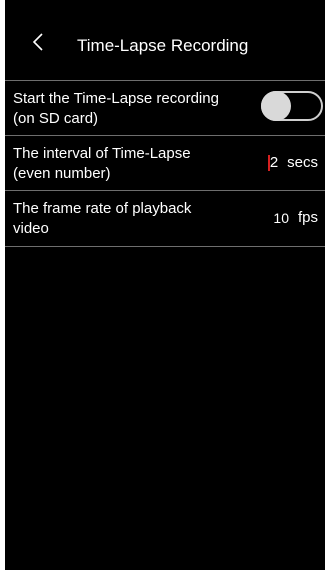 This screenshot has width=325, height=570. I want to click on interval-value: 2, so click(274, 162).